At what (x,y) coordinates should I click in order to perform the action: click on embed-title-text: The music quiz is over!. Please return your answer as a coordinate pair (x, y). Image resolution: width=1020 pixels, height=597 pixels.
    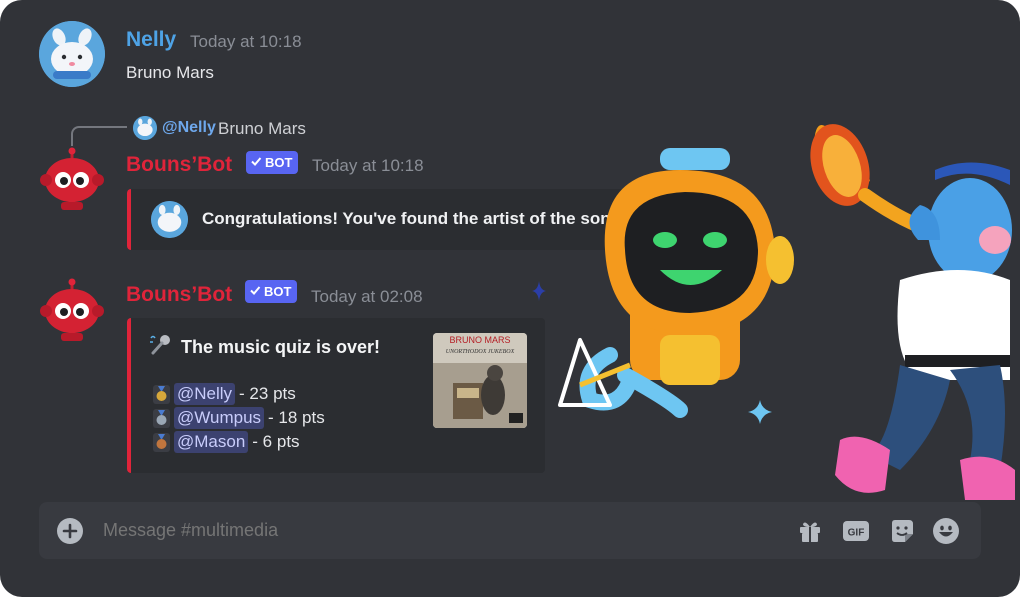
    Looking at the image, I should click on (281, 347).